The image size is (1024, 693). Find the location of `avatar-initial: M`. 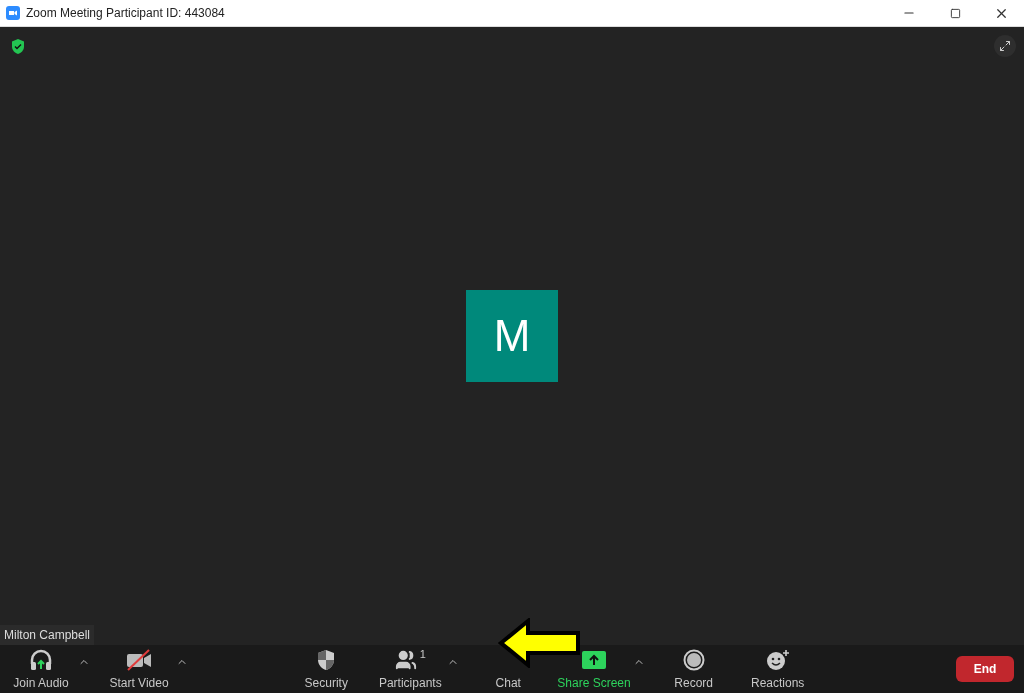

avatar-initial: M is located at coordinates (512, 336).